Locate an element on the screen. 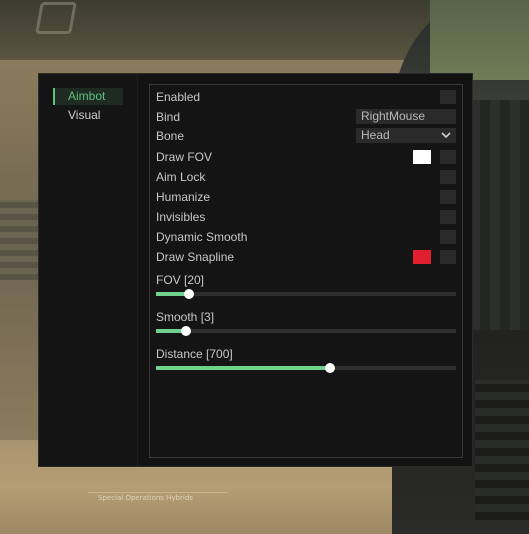  option-draw-fov: Draw FOV is located at coordinates (306, 157).